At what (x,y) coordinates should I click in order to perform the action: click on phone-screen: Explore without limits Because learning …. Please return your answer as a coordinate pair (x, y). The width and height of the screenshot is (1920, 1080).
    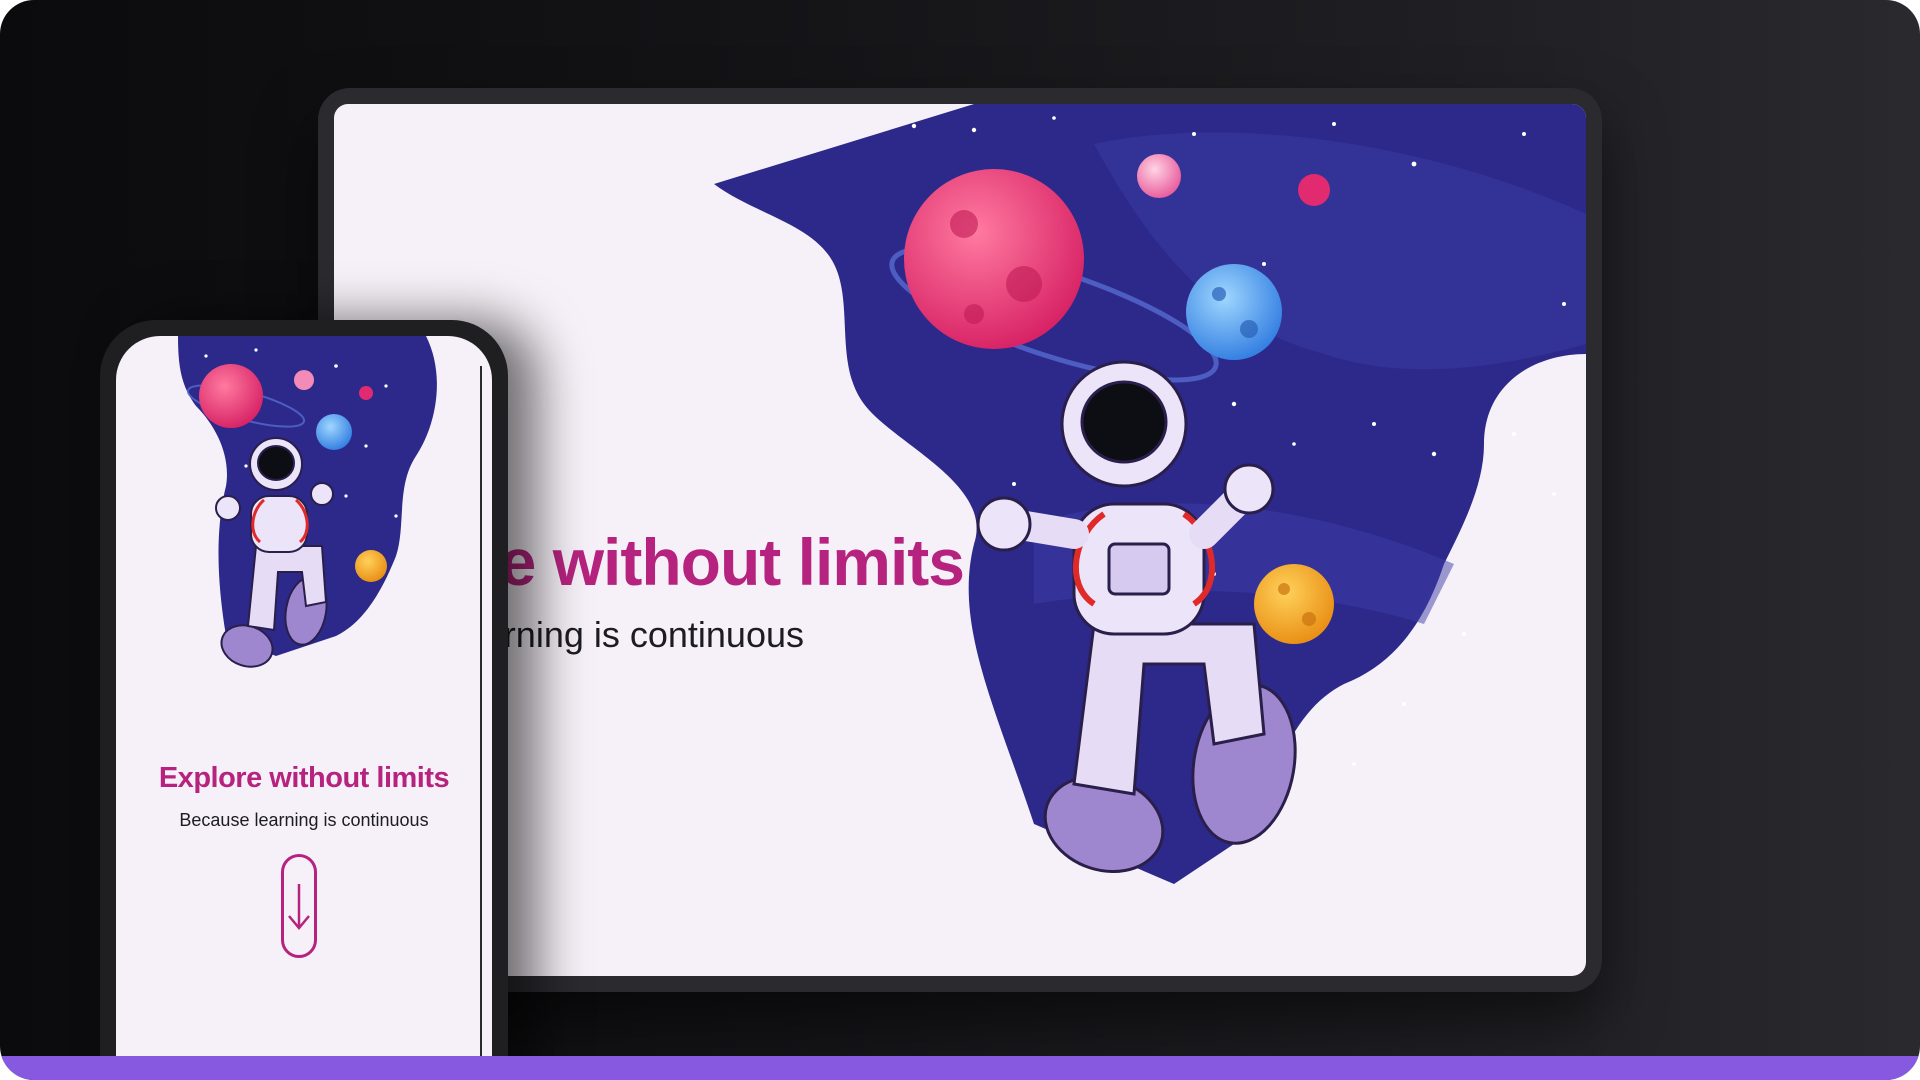
    Looking at the image, I should click on (304, 708).